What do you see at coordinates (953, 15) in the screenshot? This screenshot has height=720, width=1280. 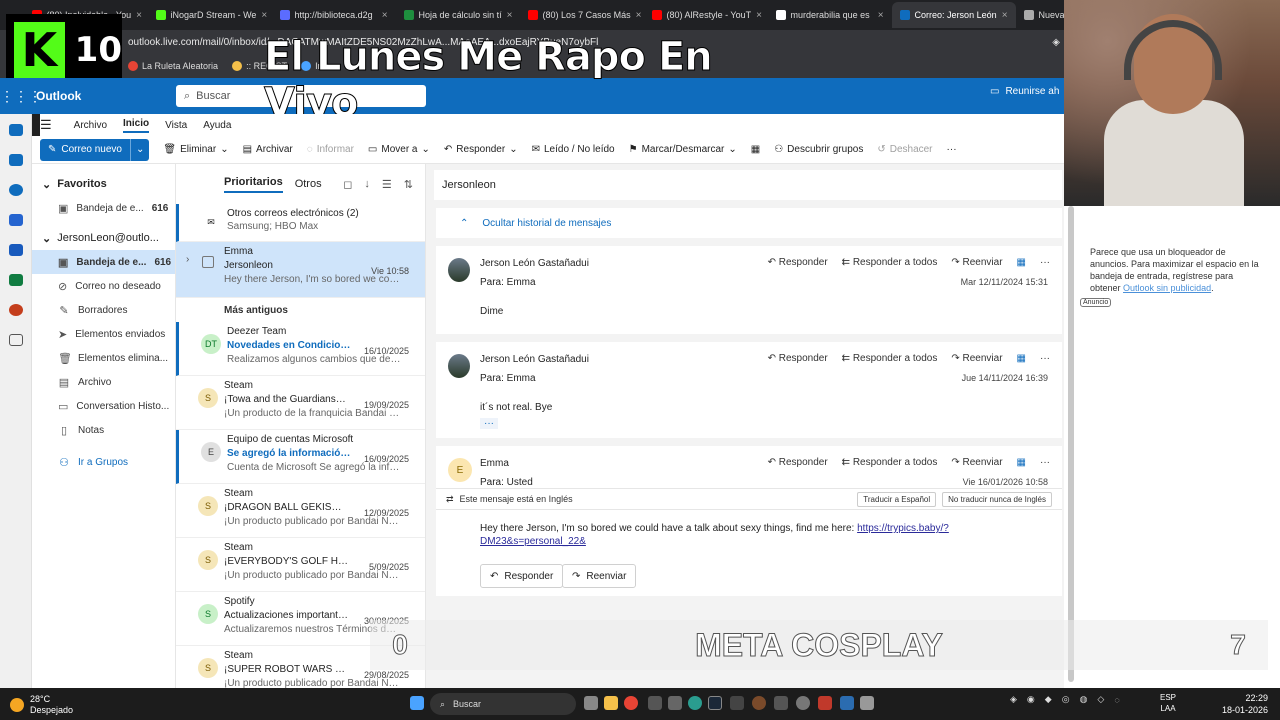 I see `browser-tab: Correo: Jerson León ×` at bounding box center [953, 15].